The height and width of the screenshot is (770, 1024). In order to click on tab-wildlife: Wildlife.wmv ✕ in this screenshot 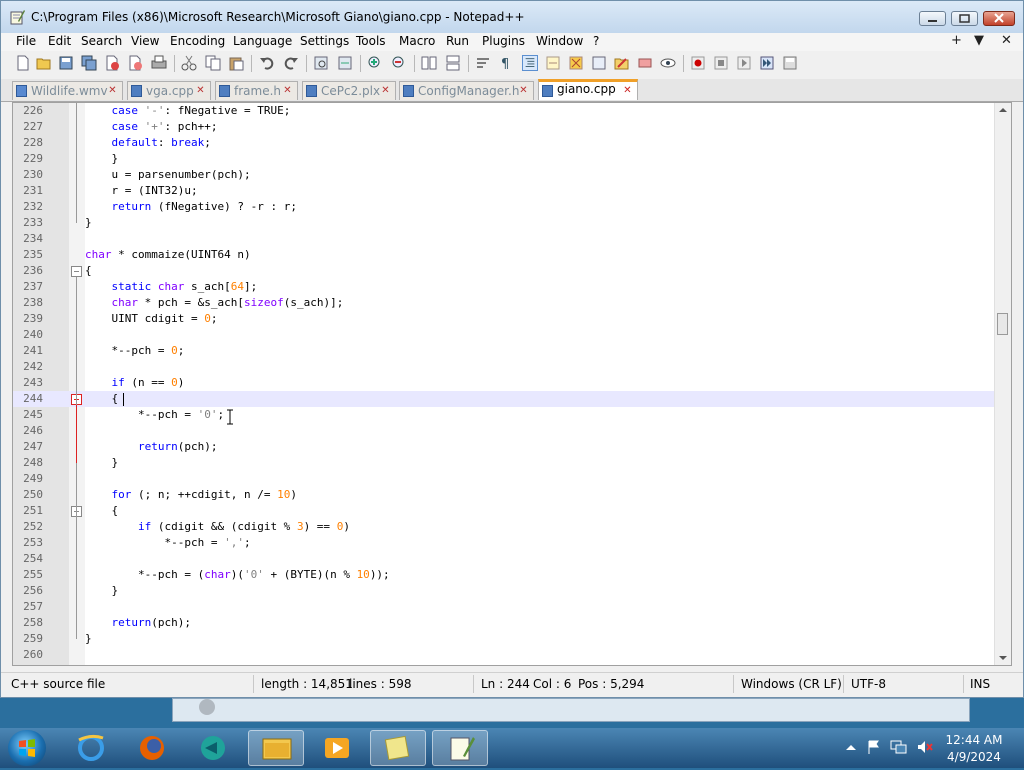, I will do `click(67, 90)`.